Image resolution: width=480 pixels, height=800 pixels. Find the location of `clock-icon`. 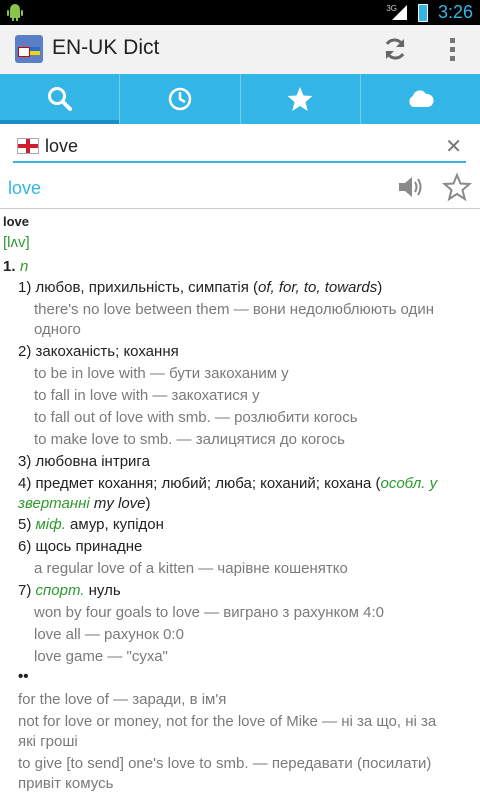

clock-icon is located at coordinates (180, 99).